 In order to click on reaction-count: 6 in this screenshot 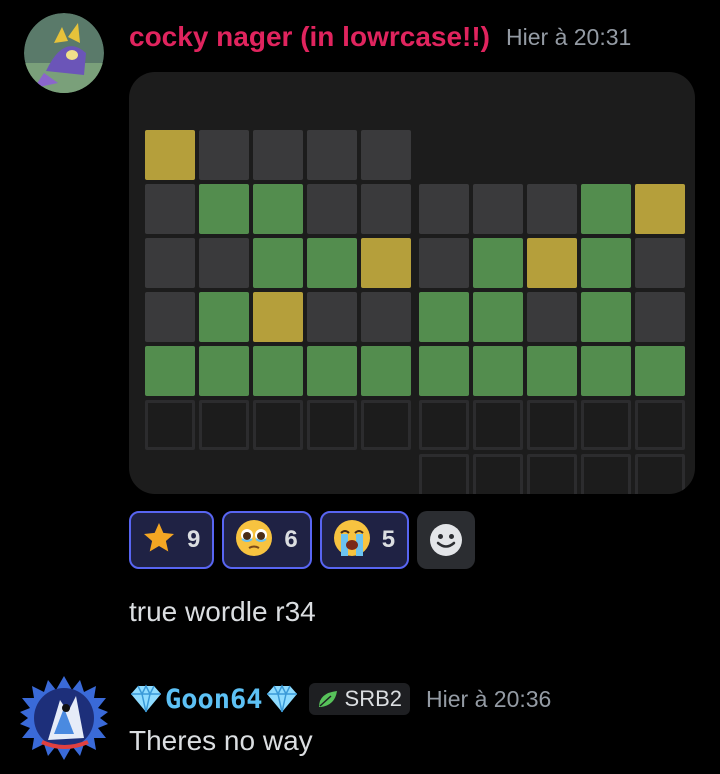, I will do `click(291, 539)`.